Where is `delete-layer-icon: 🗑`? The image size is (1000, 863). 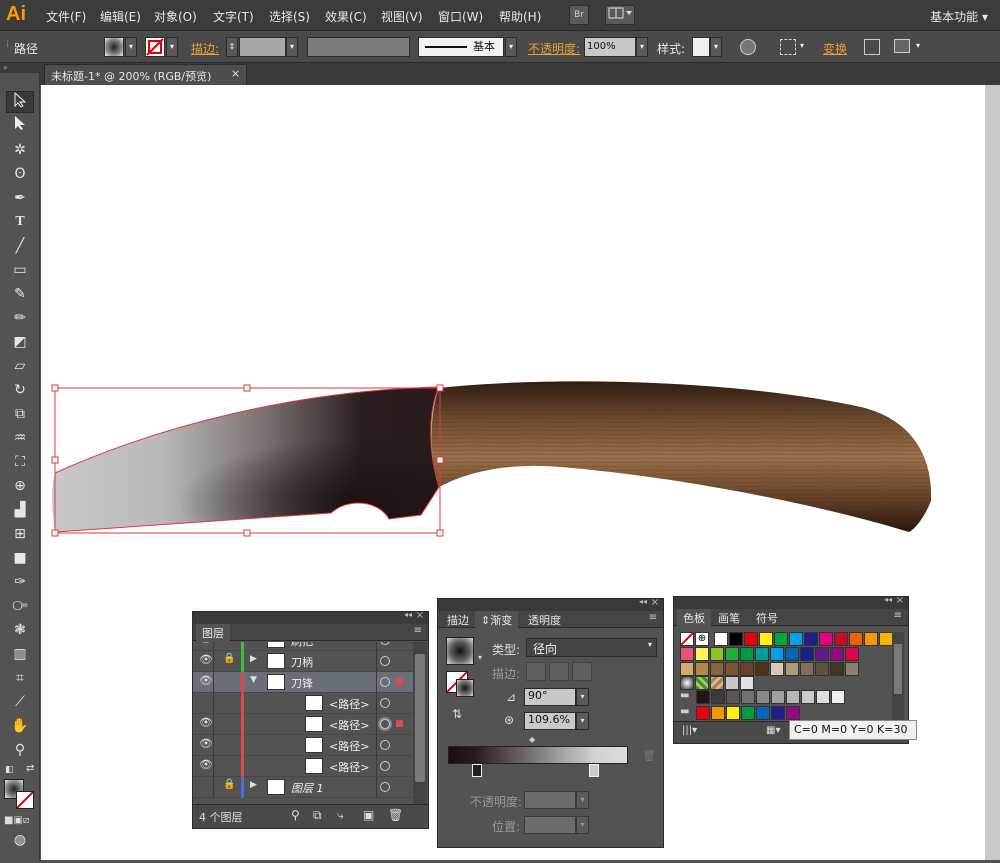 delete-layer-icon: 🗑 is located at coordinates (395, 815).